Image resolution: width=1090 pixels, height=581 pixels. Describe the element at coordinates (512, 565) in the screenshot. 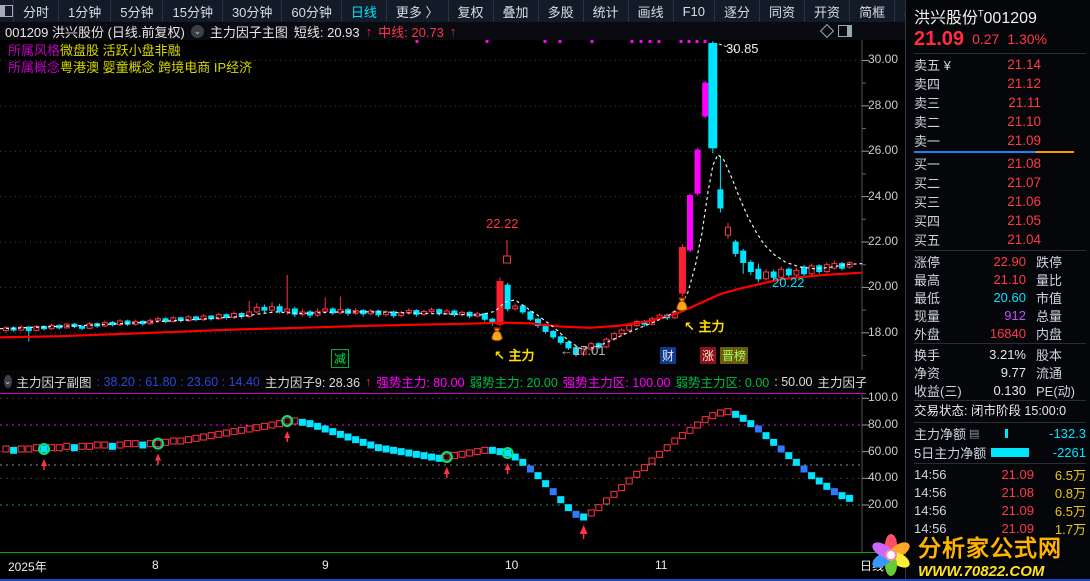

I see `x-axis-label: 10` at that location.